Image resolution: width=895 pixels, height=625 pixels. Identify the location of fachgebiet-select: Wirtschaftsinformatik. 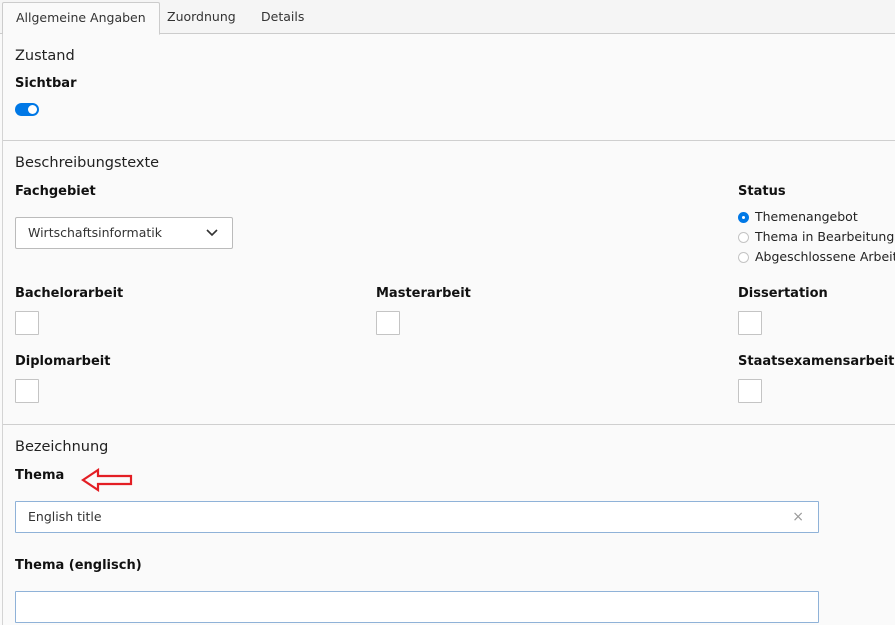
(124, 233).